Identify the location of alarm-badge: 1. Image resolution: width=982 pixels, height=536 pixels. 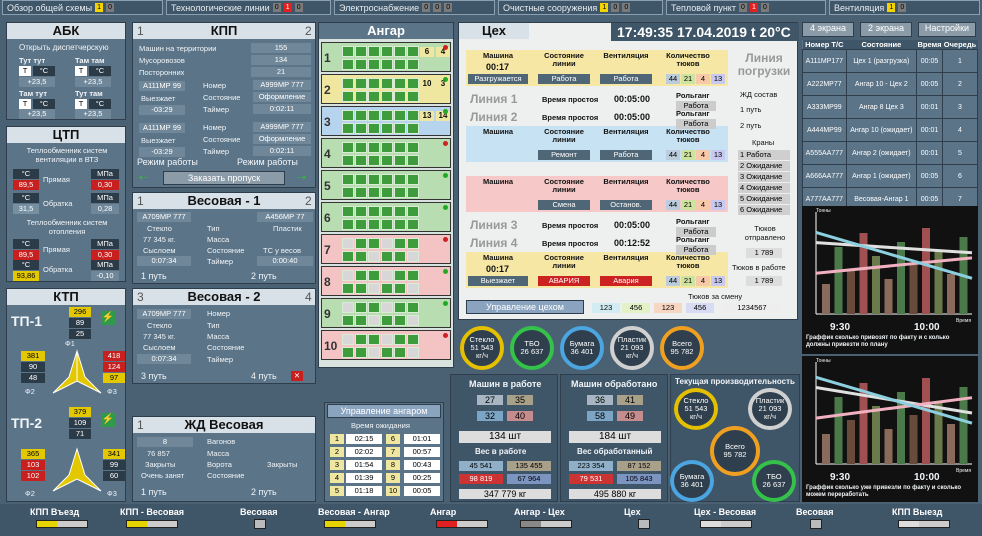
(287, 7).